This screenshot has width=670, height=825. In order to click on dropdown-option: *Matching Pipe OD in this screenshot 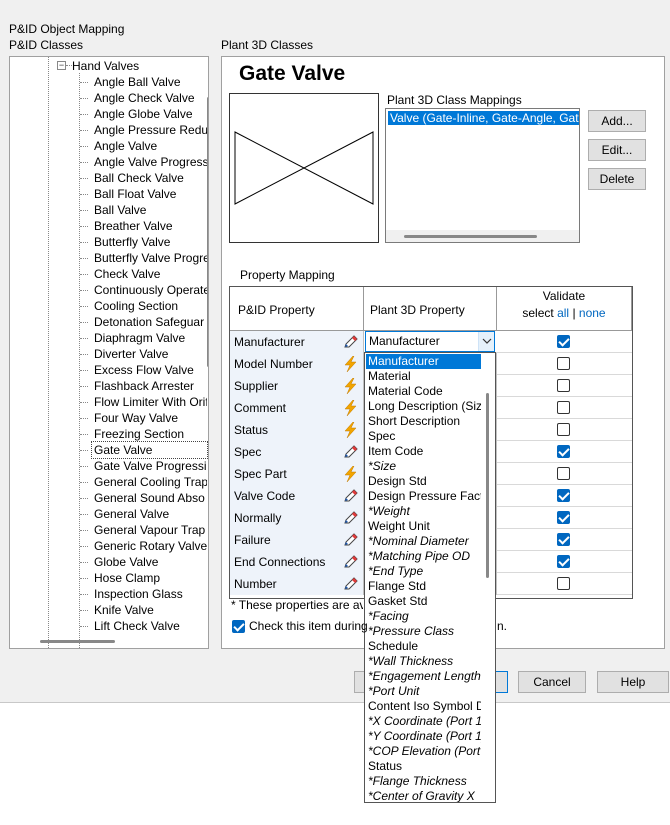, I will do `click(423, 556)`.